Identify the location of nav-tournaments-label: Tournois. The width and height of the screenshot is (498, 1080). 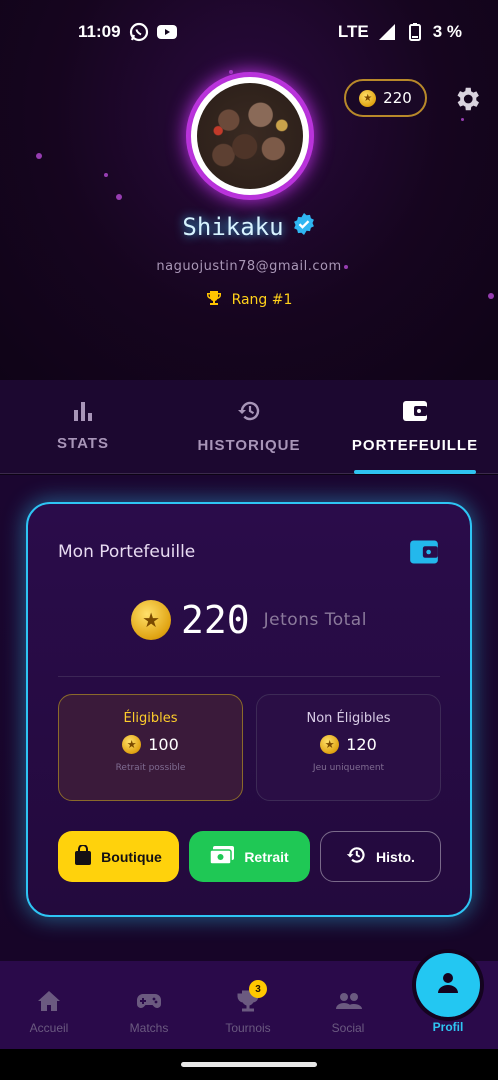
(248, 1028).